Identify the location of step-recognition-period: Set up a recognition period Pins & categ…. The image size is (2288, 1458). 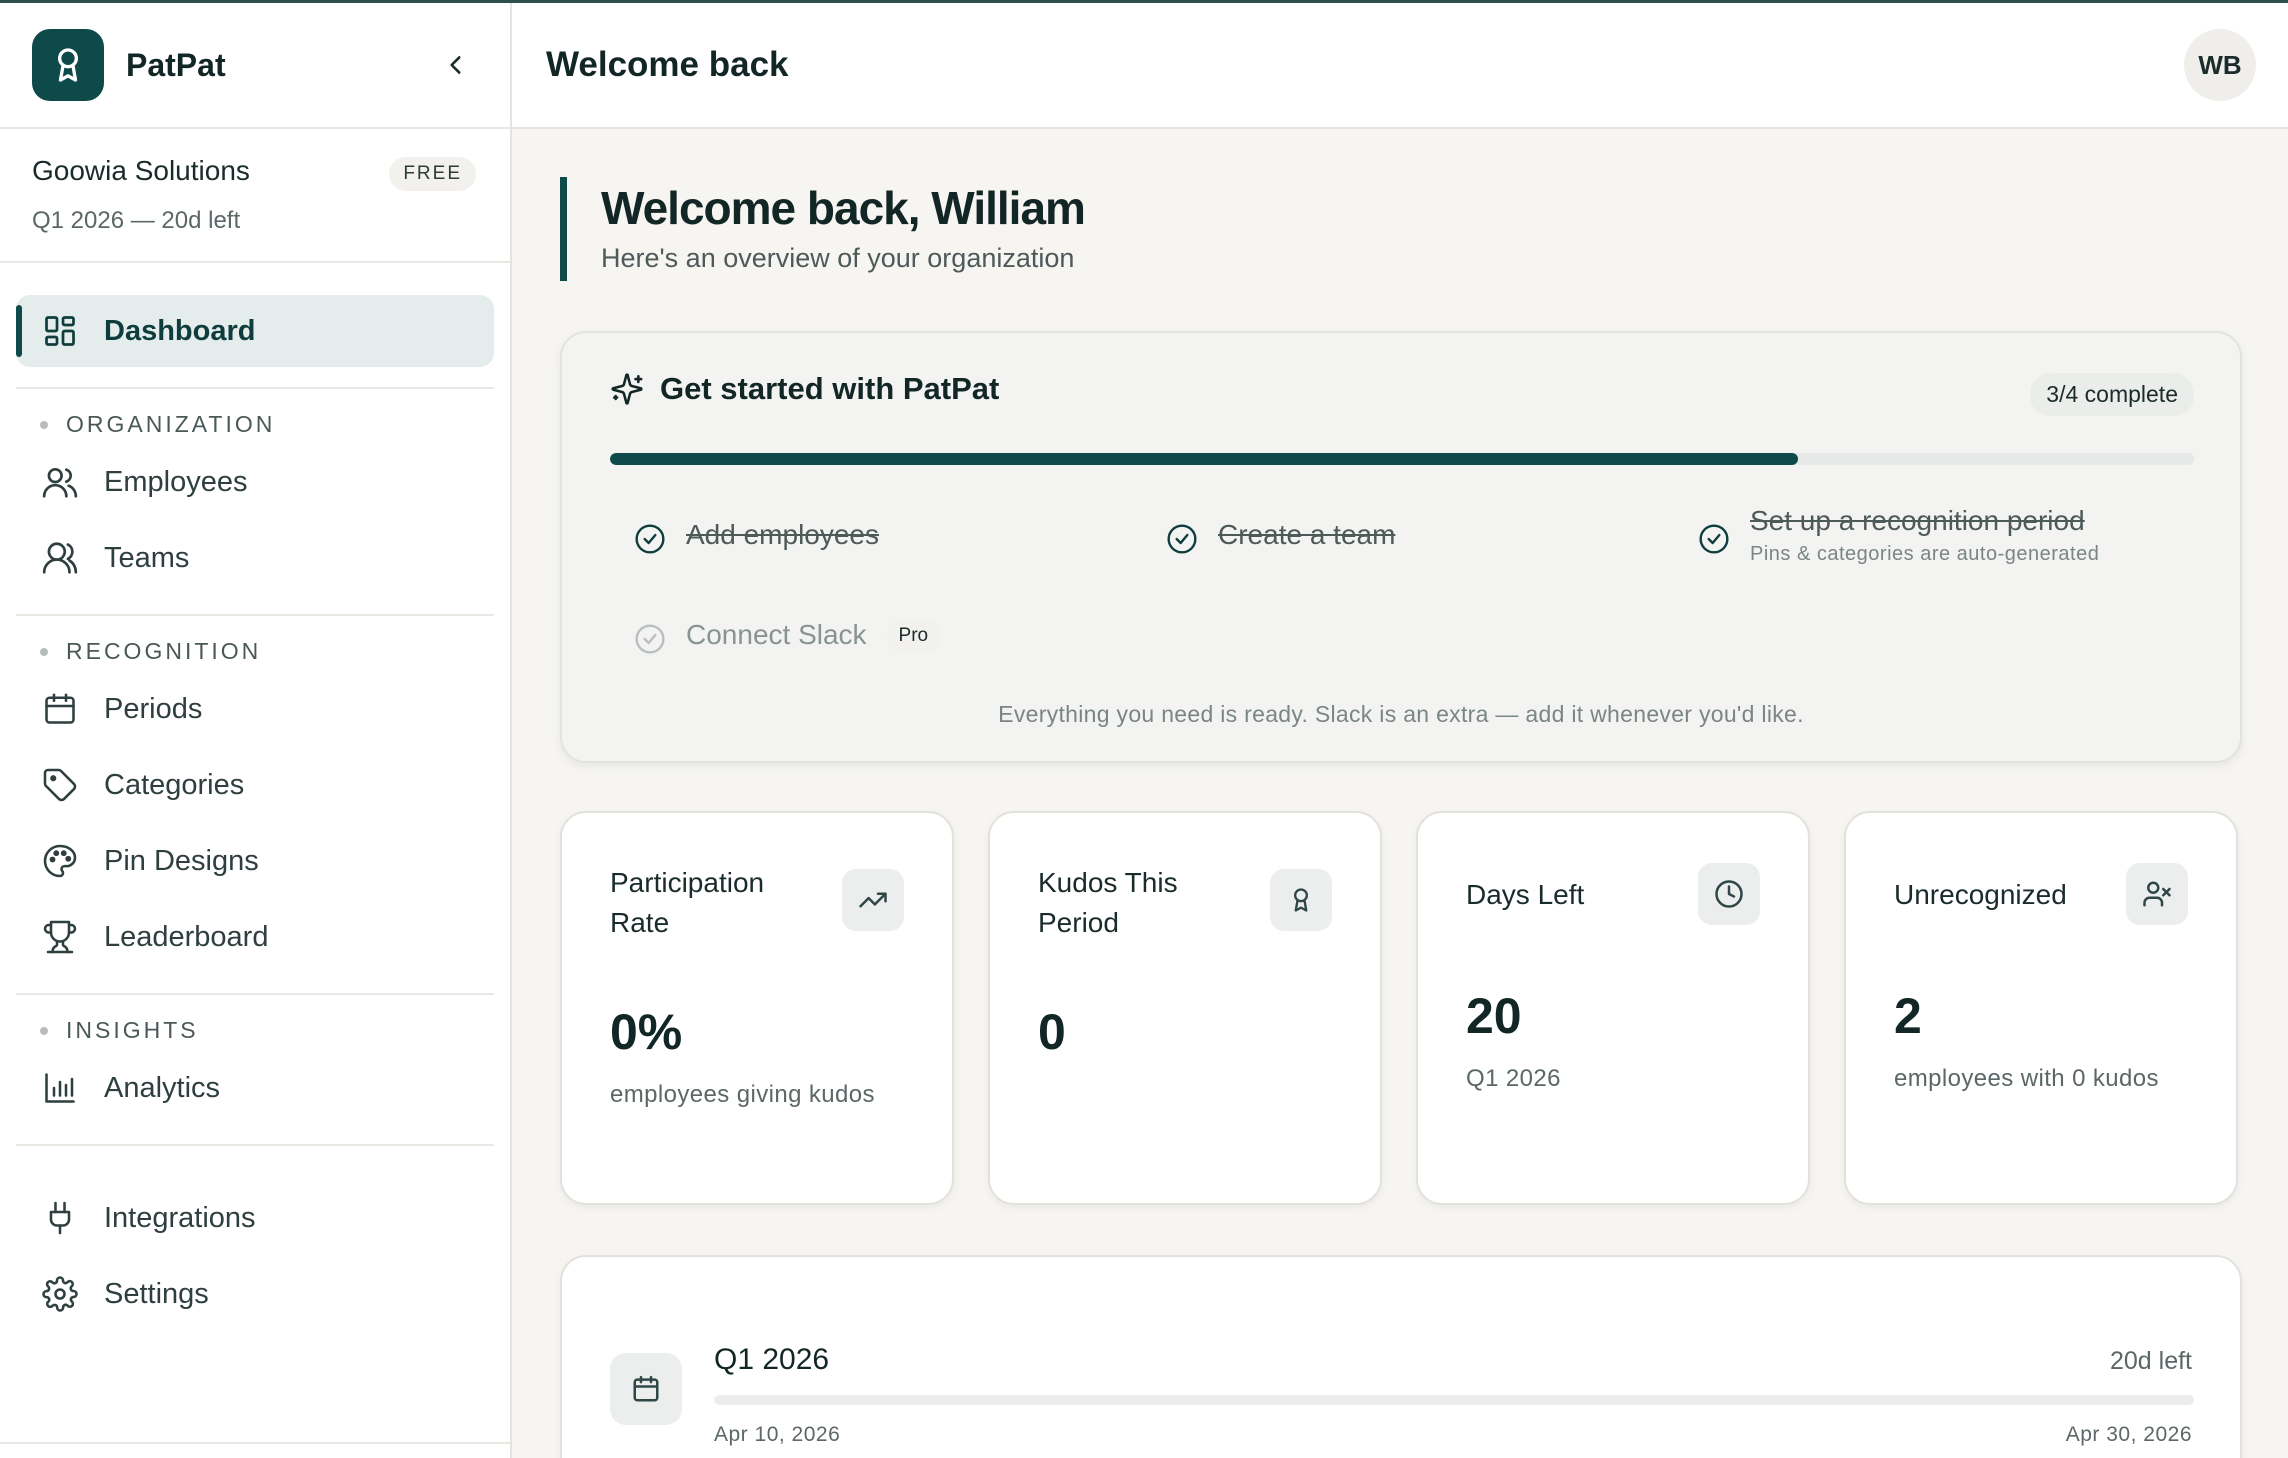
(1898, 535).